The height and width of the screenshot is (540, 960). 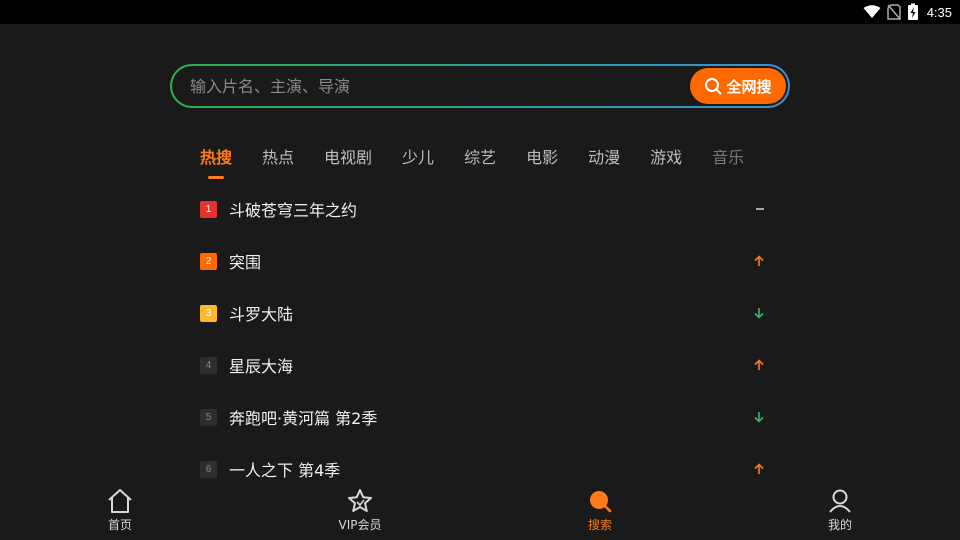 What do you see at coordinates (261, 366) in the screenshot?
I see `list-item-title: 星辰大海` at bounding box center [261, 366].